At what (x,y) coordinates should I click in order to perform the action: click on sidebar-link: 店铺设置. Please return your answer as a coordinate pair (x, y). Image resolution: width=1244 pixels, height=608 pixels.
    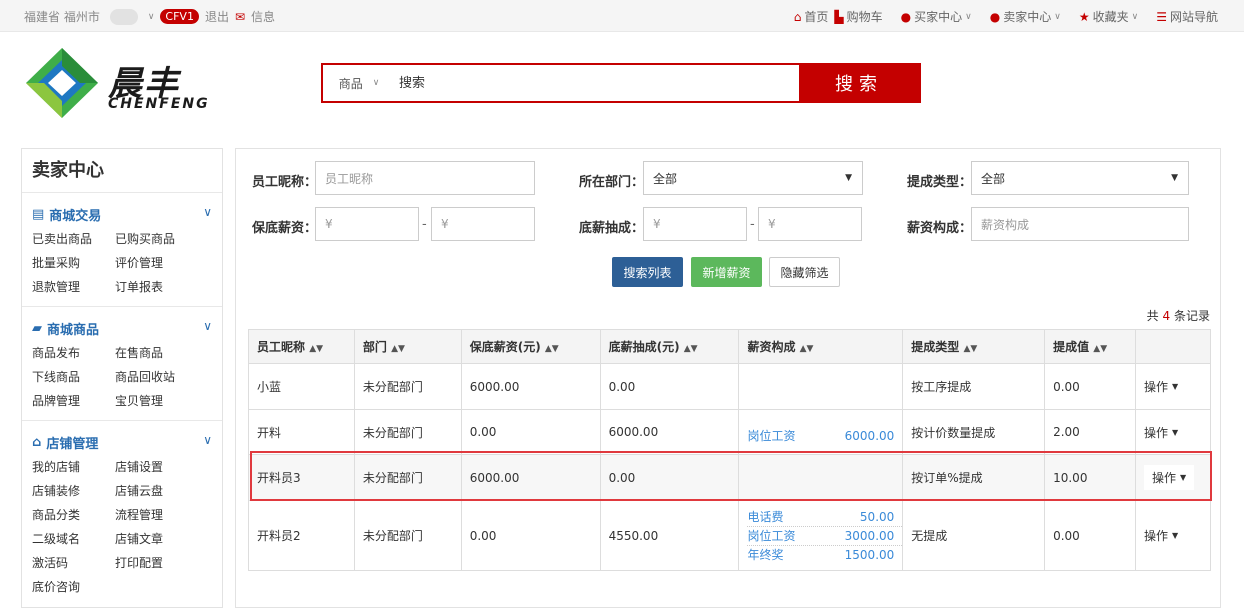
    Looking at the image, I should click on (160, 467).